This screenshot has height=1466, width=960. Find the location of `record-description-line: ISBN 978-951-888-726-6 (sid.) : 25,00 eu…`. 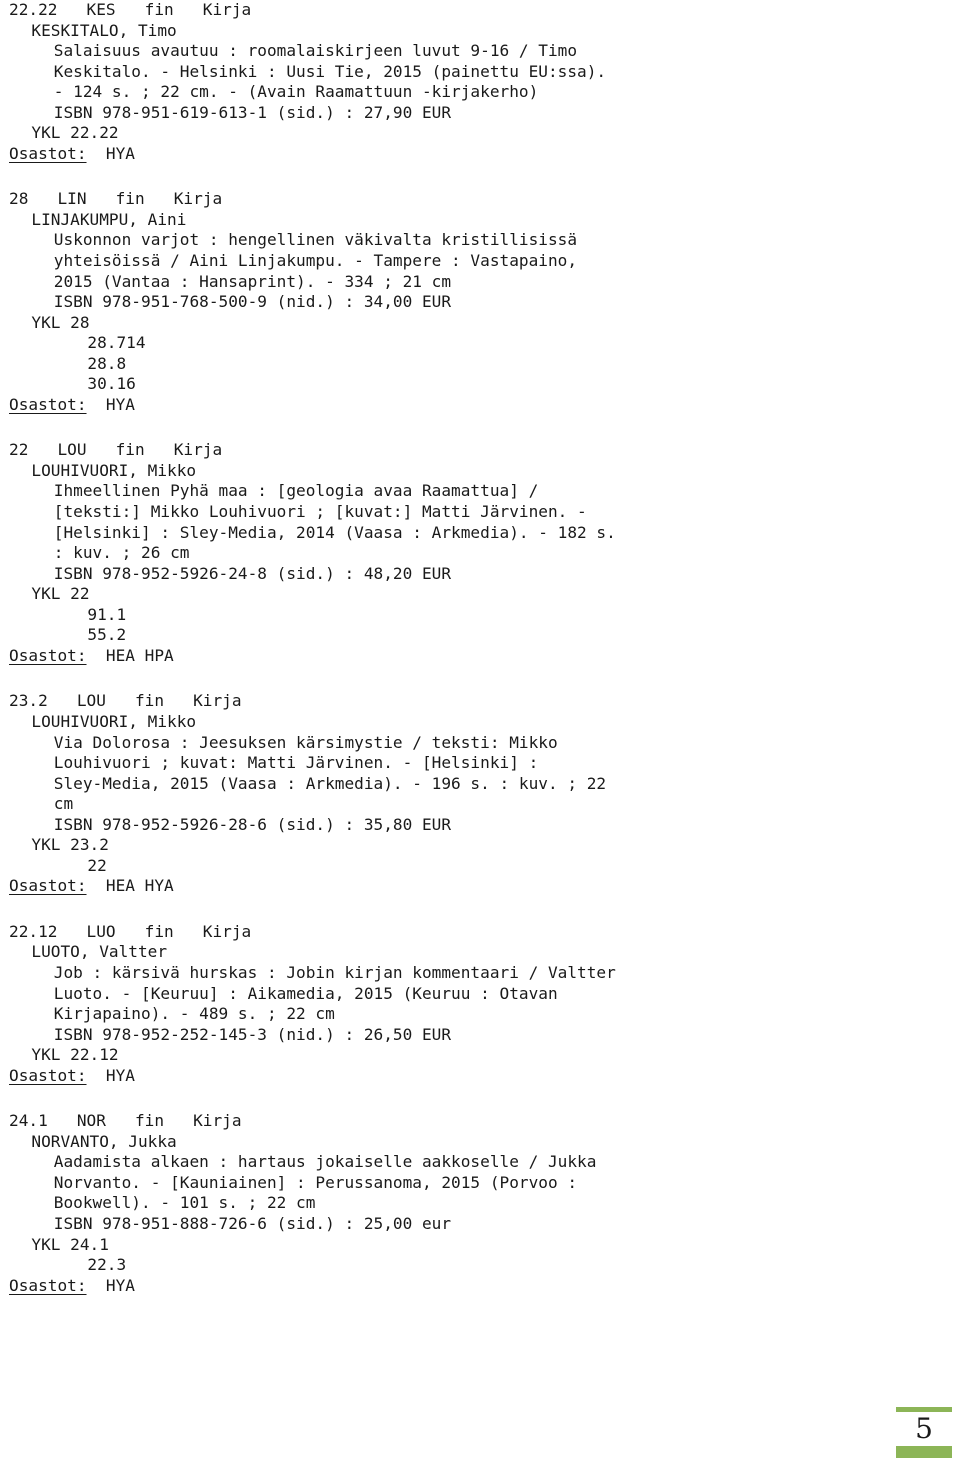

record-description-line: ISBN 978-951-888-726-6 (sid.) : 25,00 eu… is located at coordinates (252, 1223).